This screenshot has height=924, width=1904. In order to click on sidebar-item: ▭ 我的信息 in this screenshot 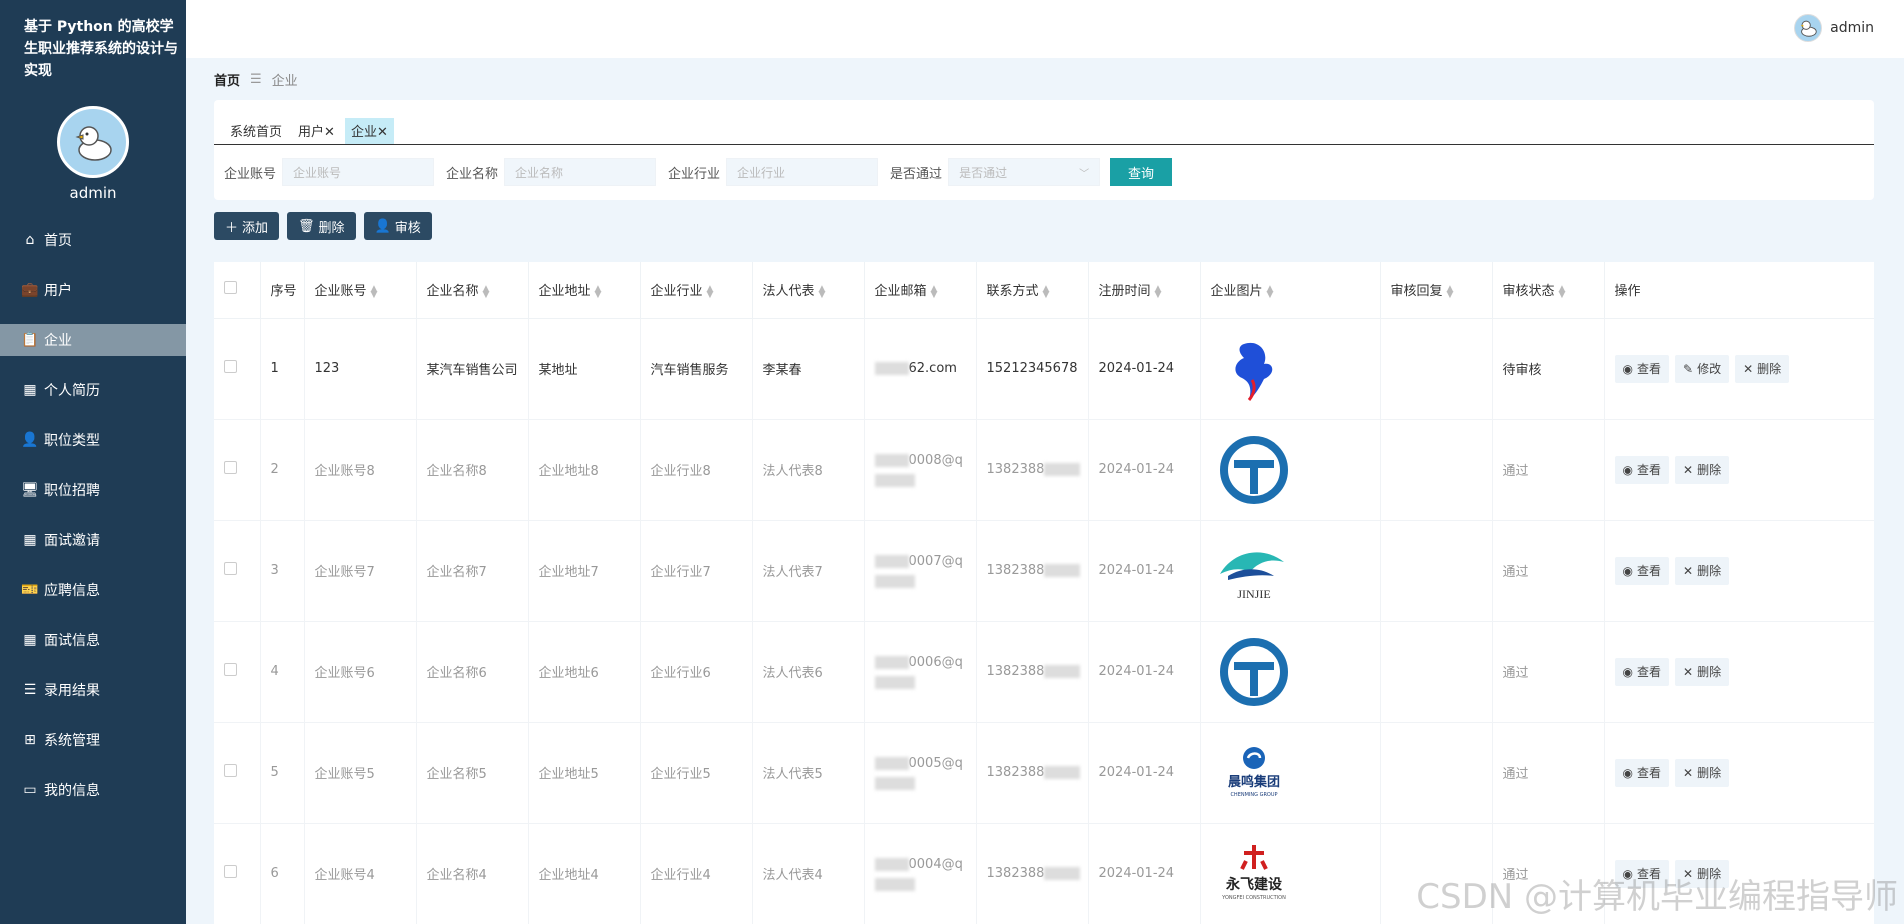, I will do `click(93, 790)`.